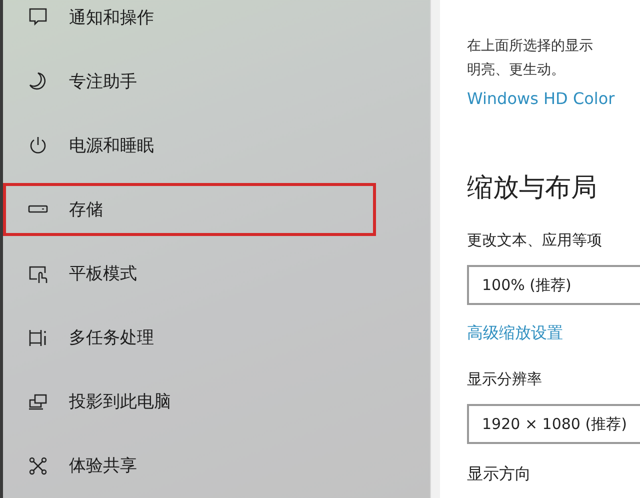  What do you see at coordinates (38, 81) in the screenshot?
I see `moon-icon` at bounding box center [38, 81].